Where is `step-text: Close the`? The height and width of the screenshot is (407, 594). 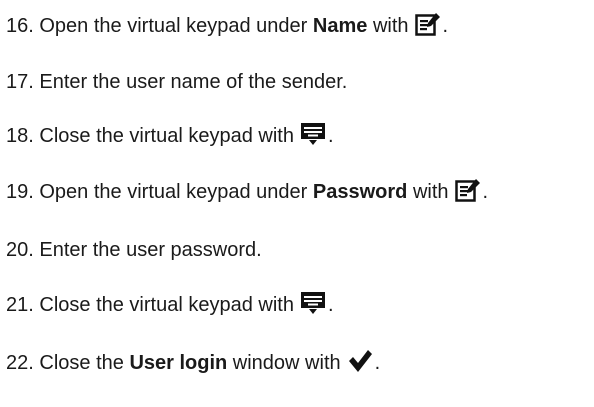
step-text: Close the is located at coordinates (81, 363).